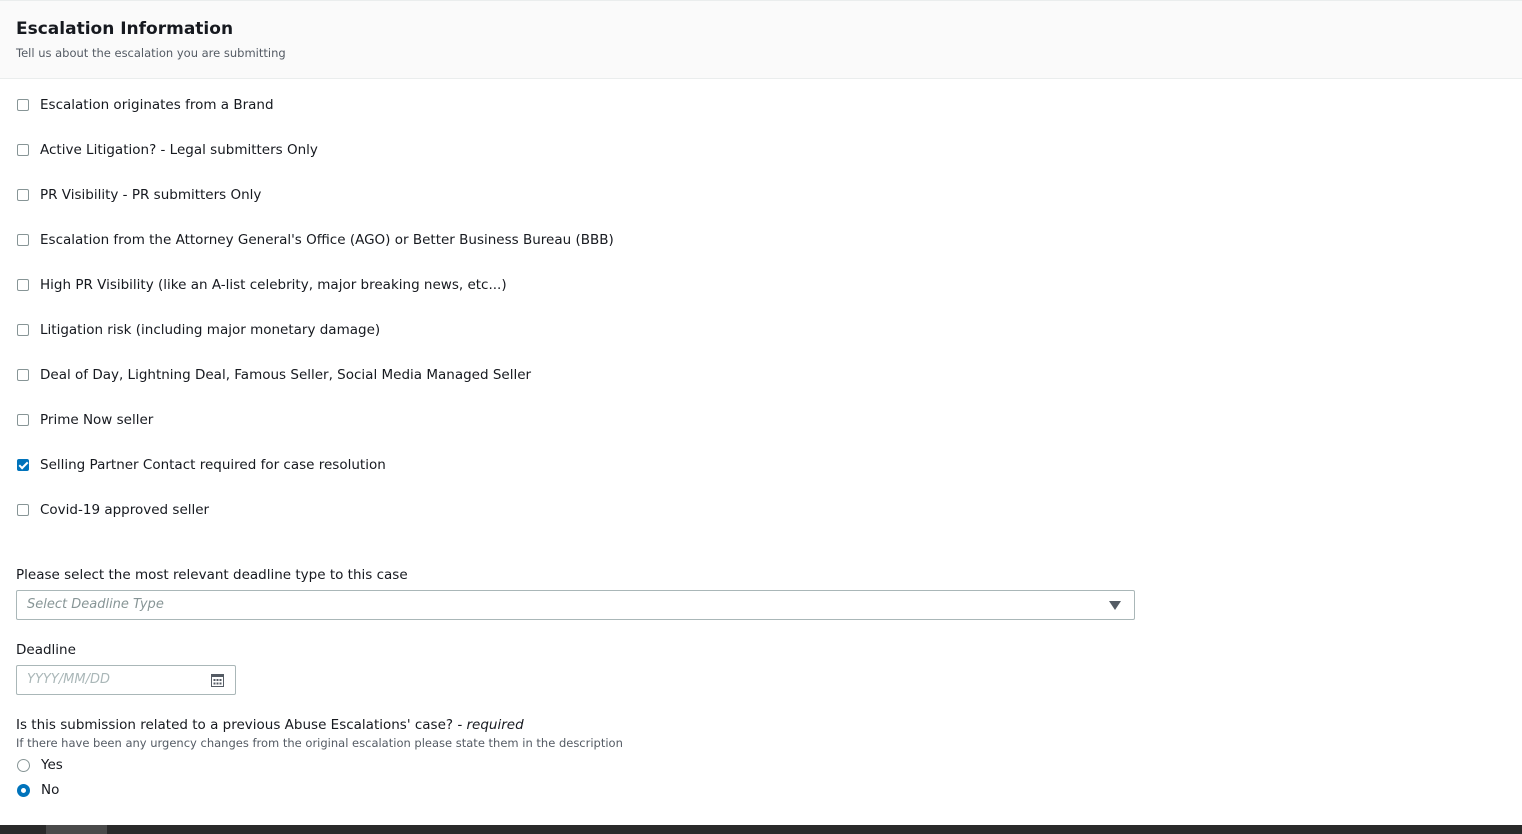 The width and height of the screenshot is (1522, 834). What do you see at coordinates (50, 790) in the screenshot?
I see `radio-label-no: No` at bounding box center [50, 790].